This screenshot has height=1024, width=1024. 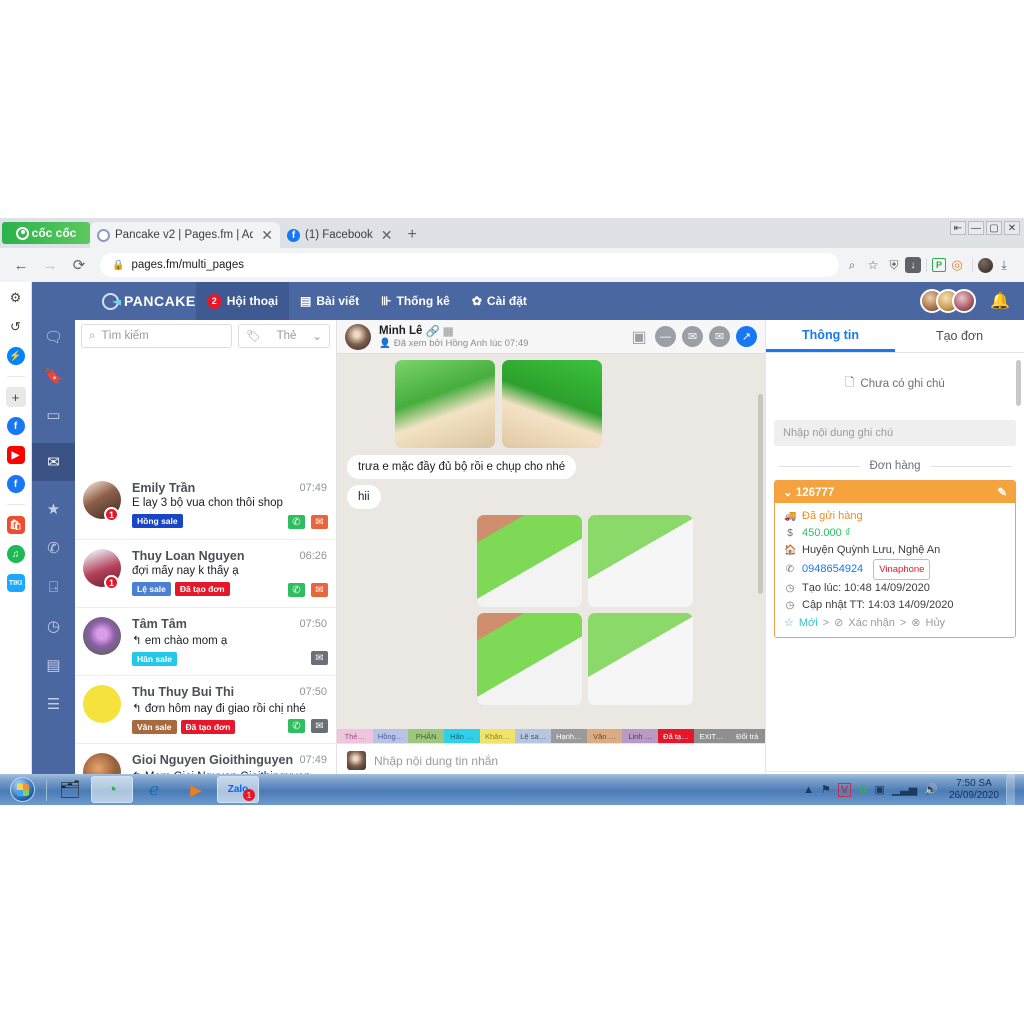 I want to click on download-icon: ↓, so click(x=913, y=265).